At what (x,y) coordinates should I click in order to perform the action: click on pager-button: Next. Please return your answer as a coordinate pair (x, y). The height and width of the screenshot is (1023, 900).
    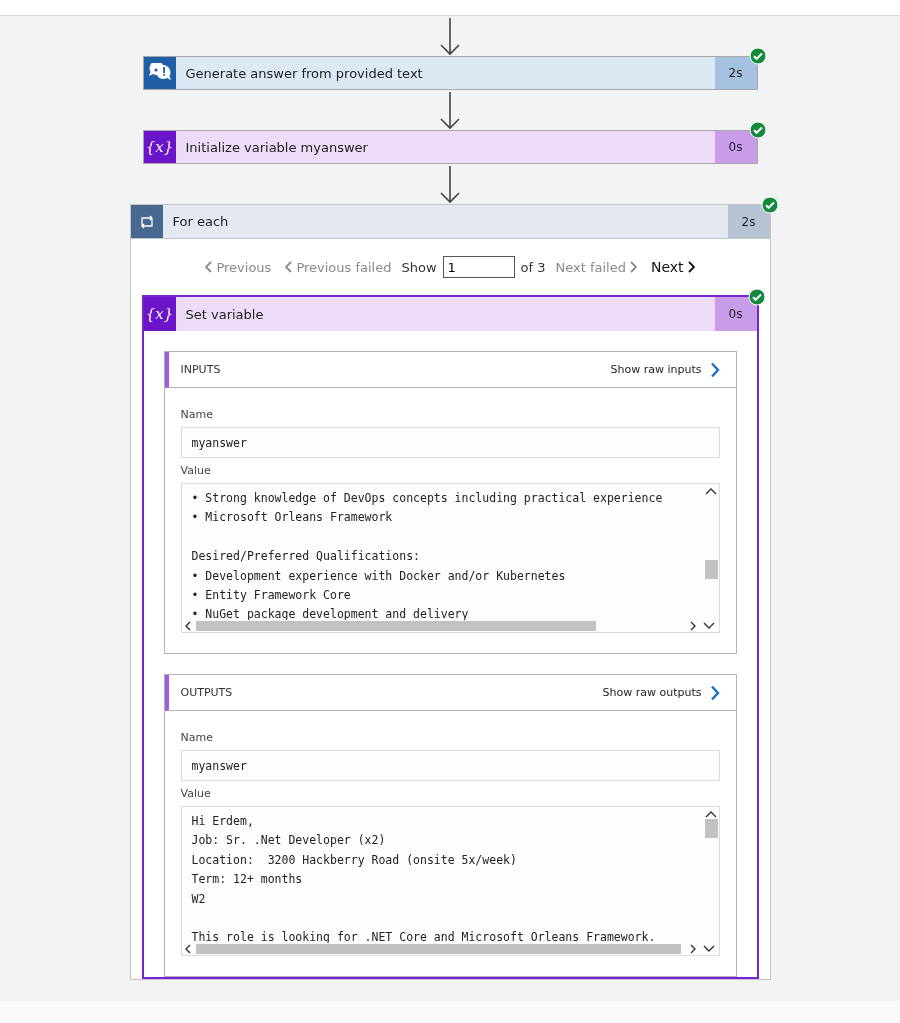
    Looking at the image, I should click on (672, 267).